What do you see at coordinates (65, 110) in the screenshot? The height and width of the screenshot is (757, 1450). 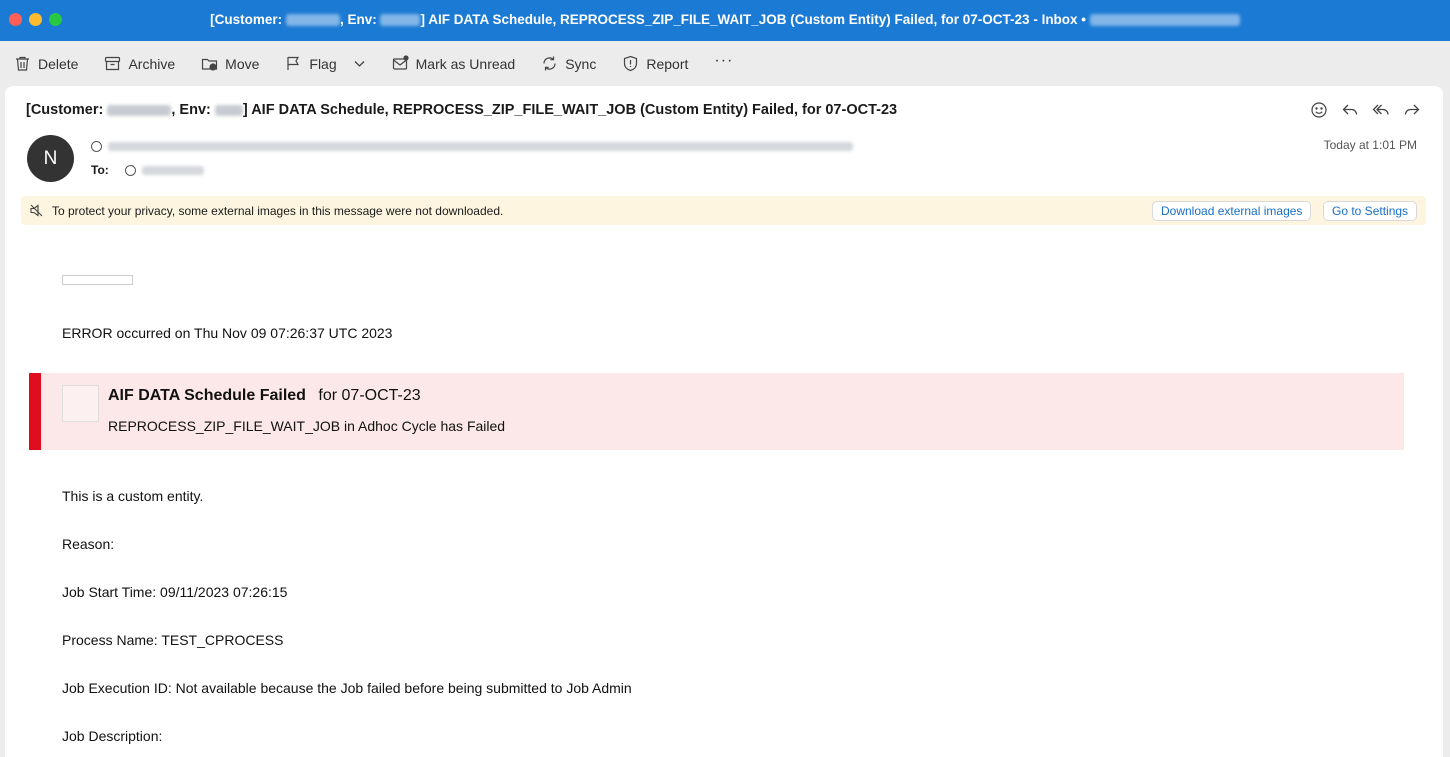 I see `subject-prefix: [Customer:` at bounding box center [65, 110].